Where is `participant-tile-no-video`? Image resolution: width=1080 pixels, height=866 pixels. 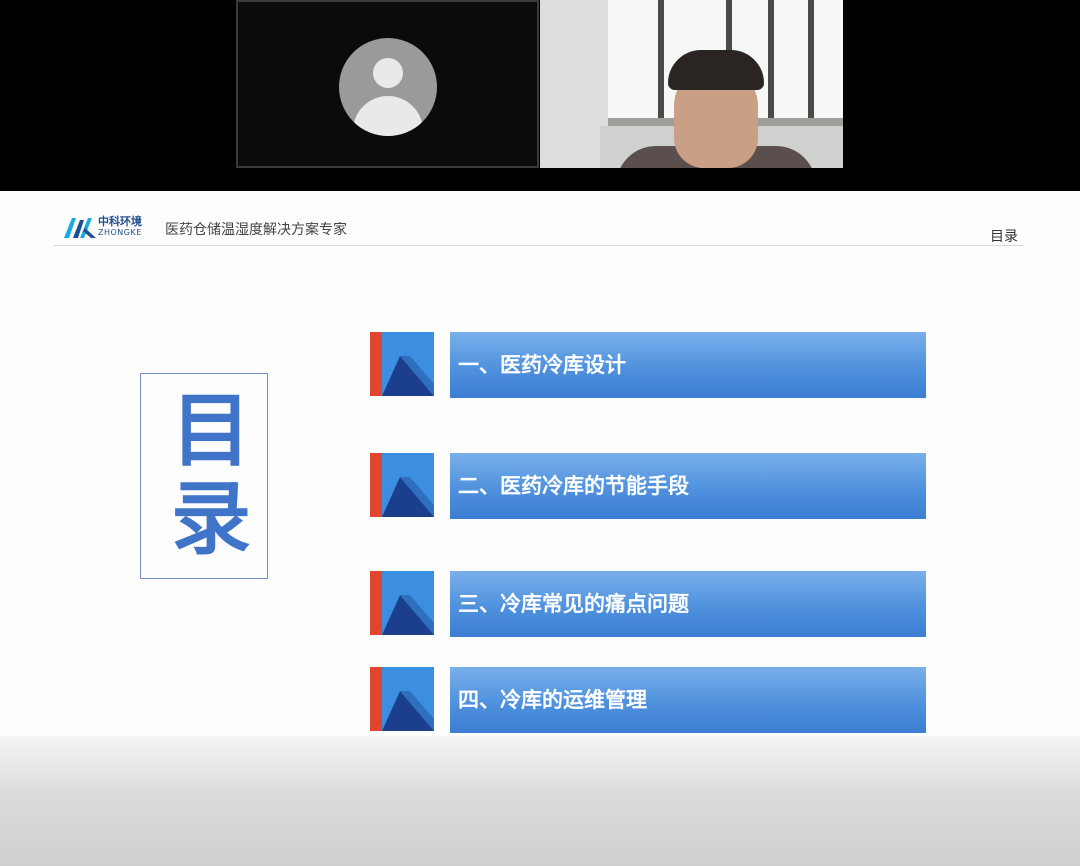 participant-tile-no-video is located at coordinates (387, 84).